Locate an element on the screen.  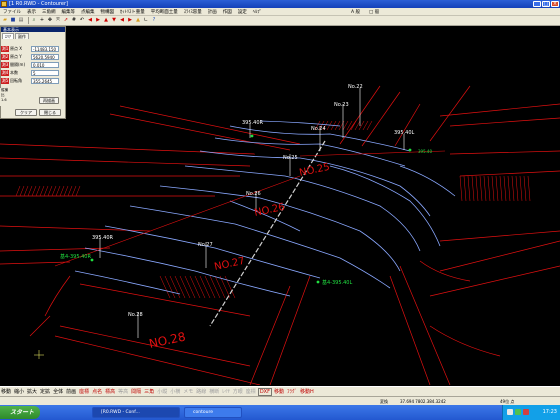
menu-item-6: ｶｯﾄﾘｽト重量 is located at coordinates (132, 12).